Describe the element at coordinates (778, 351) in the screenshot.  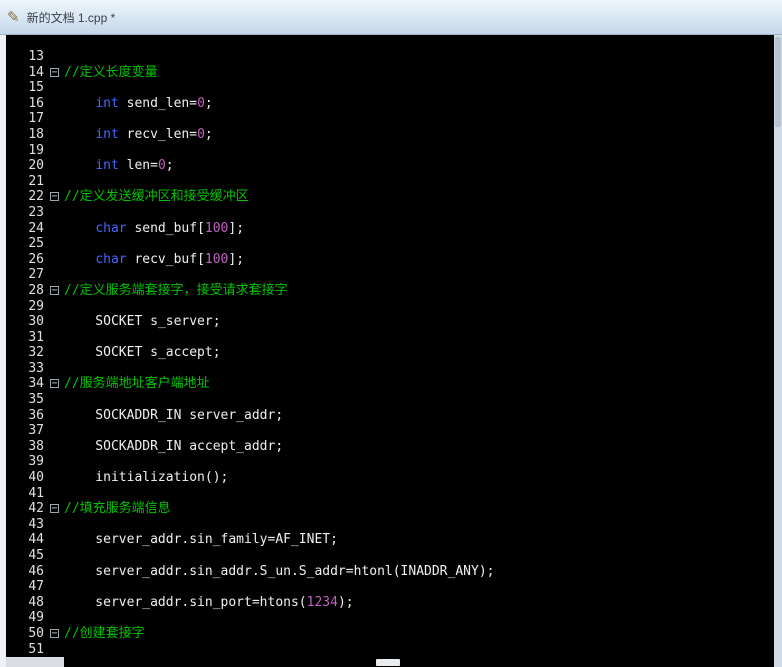
I see `vertical-scrollbar` at that location.